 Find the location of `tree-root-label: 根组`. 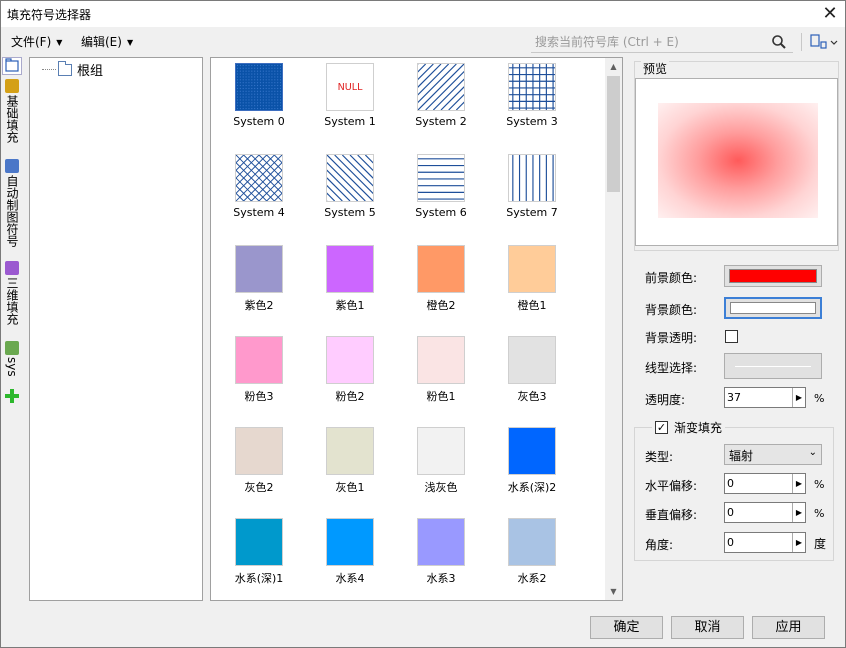

tree-root-label: 根组 is located at coordinates (90, 71).